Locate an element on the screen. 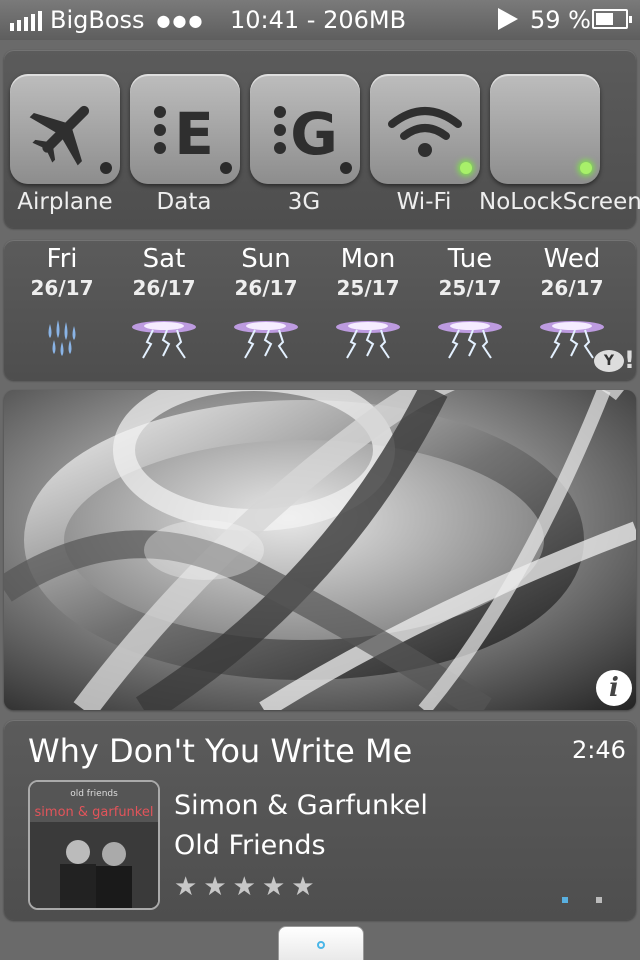  weather-day-sun: Sun 26/17 is located at coordinates (266, 301).